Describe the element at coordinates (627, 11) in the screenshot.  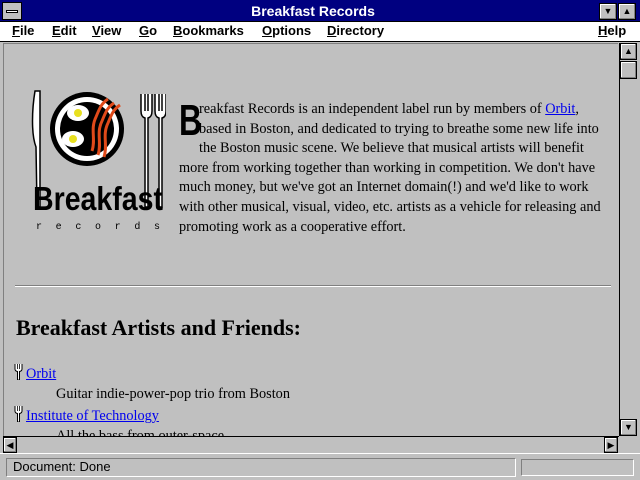
I see `maximize-button: ▲` at that location.